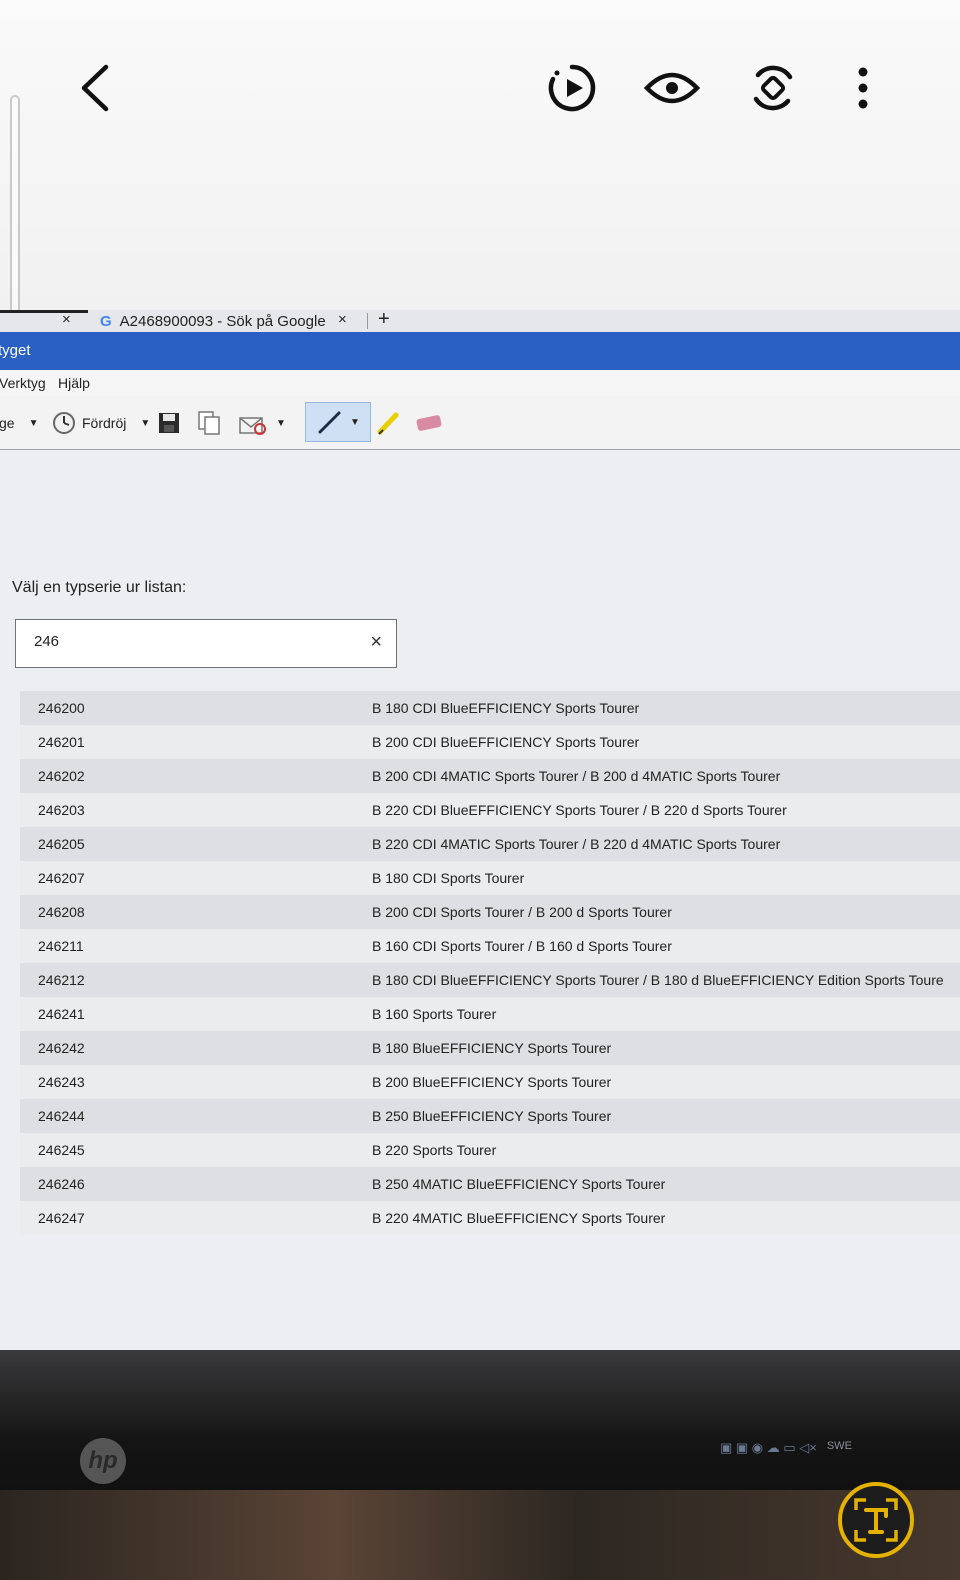 The height and width of the screenshot is (1580, 960). I want to click on type-code: 246242, so click(61, 1048).